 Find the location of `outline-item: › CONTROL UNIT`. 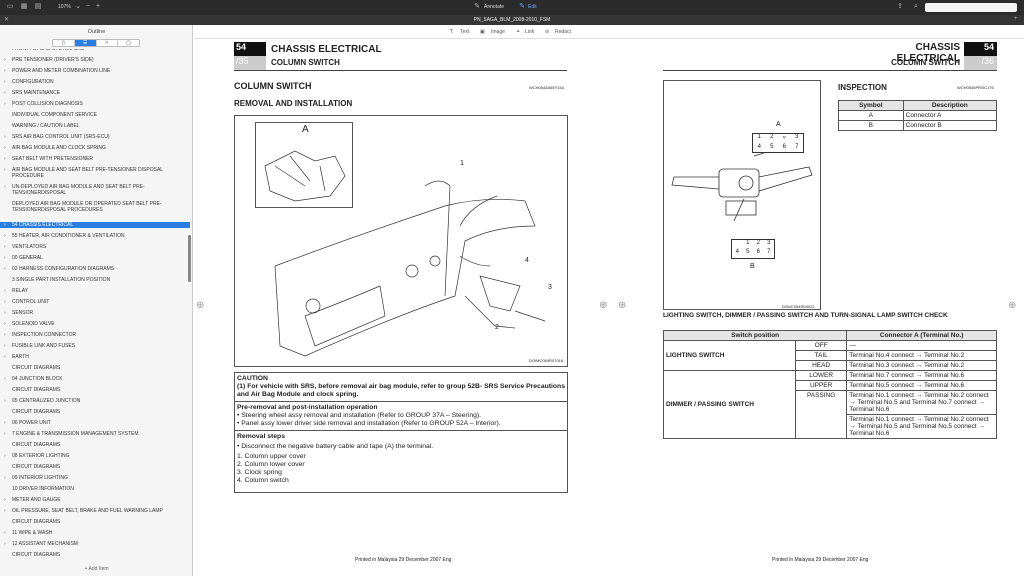

outline-item: › CONTROL UNIT is located at coordinates (95, 302).